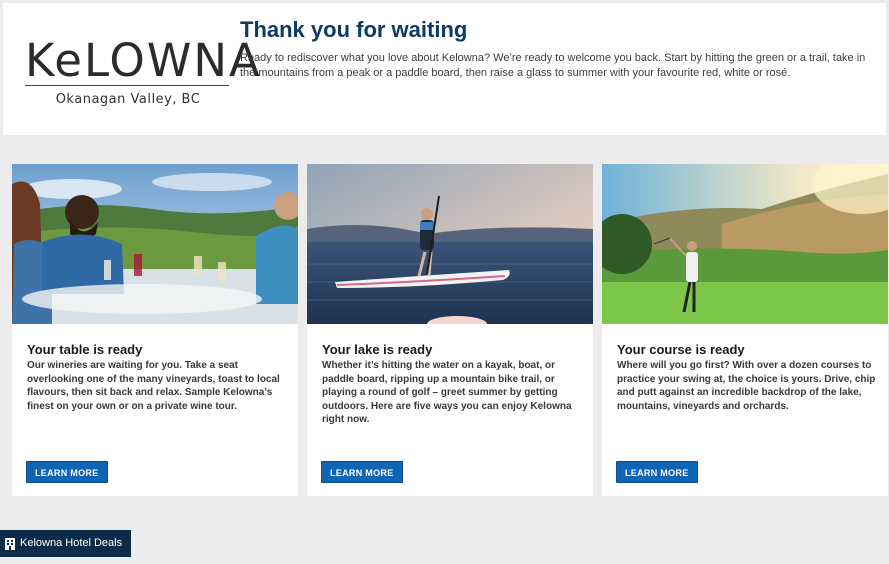 The width and height of the screenshot is (889, 564). I want to click on kelowna-logo: KeLOWNA Okanagan Valley, BC, so click(143, 71).